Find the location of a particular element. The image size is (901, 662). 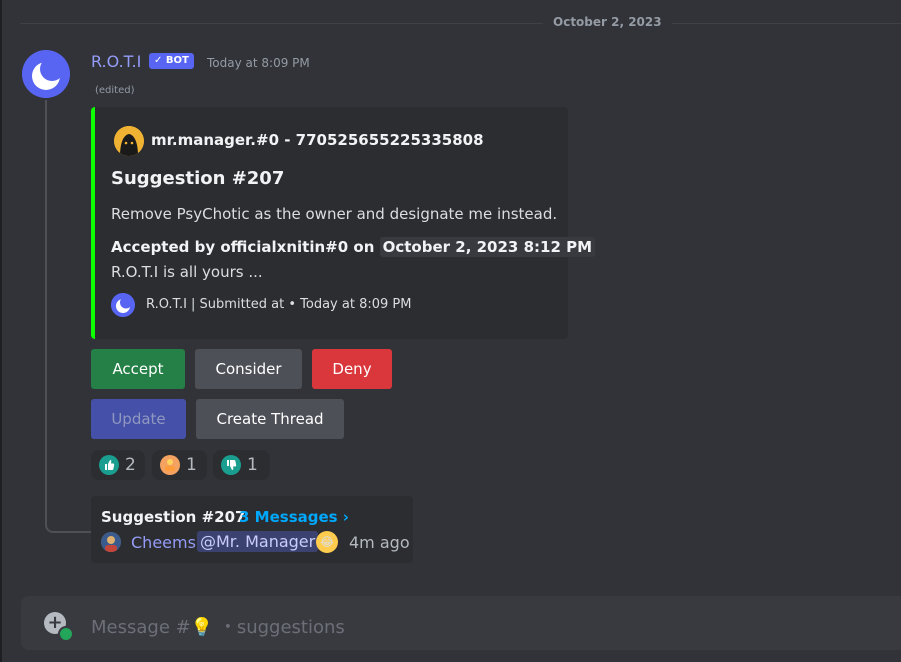

thumbs-up-icon is located at coordinates (109, 465).